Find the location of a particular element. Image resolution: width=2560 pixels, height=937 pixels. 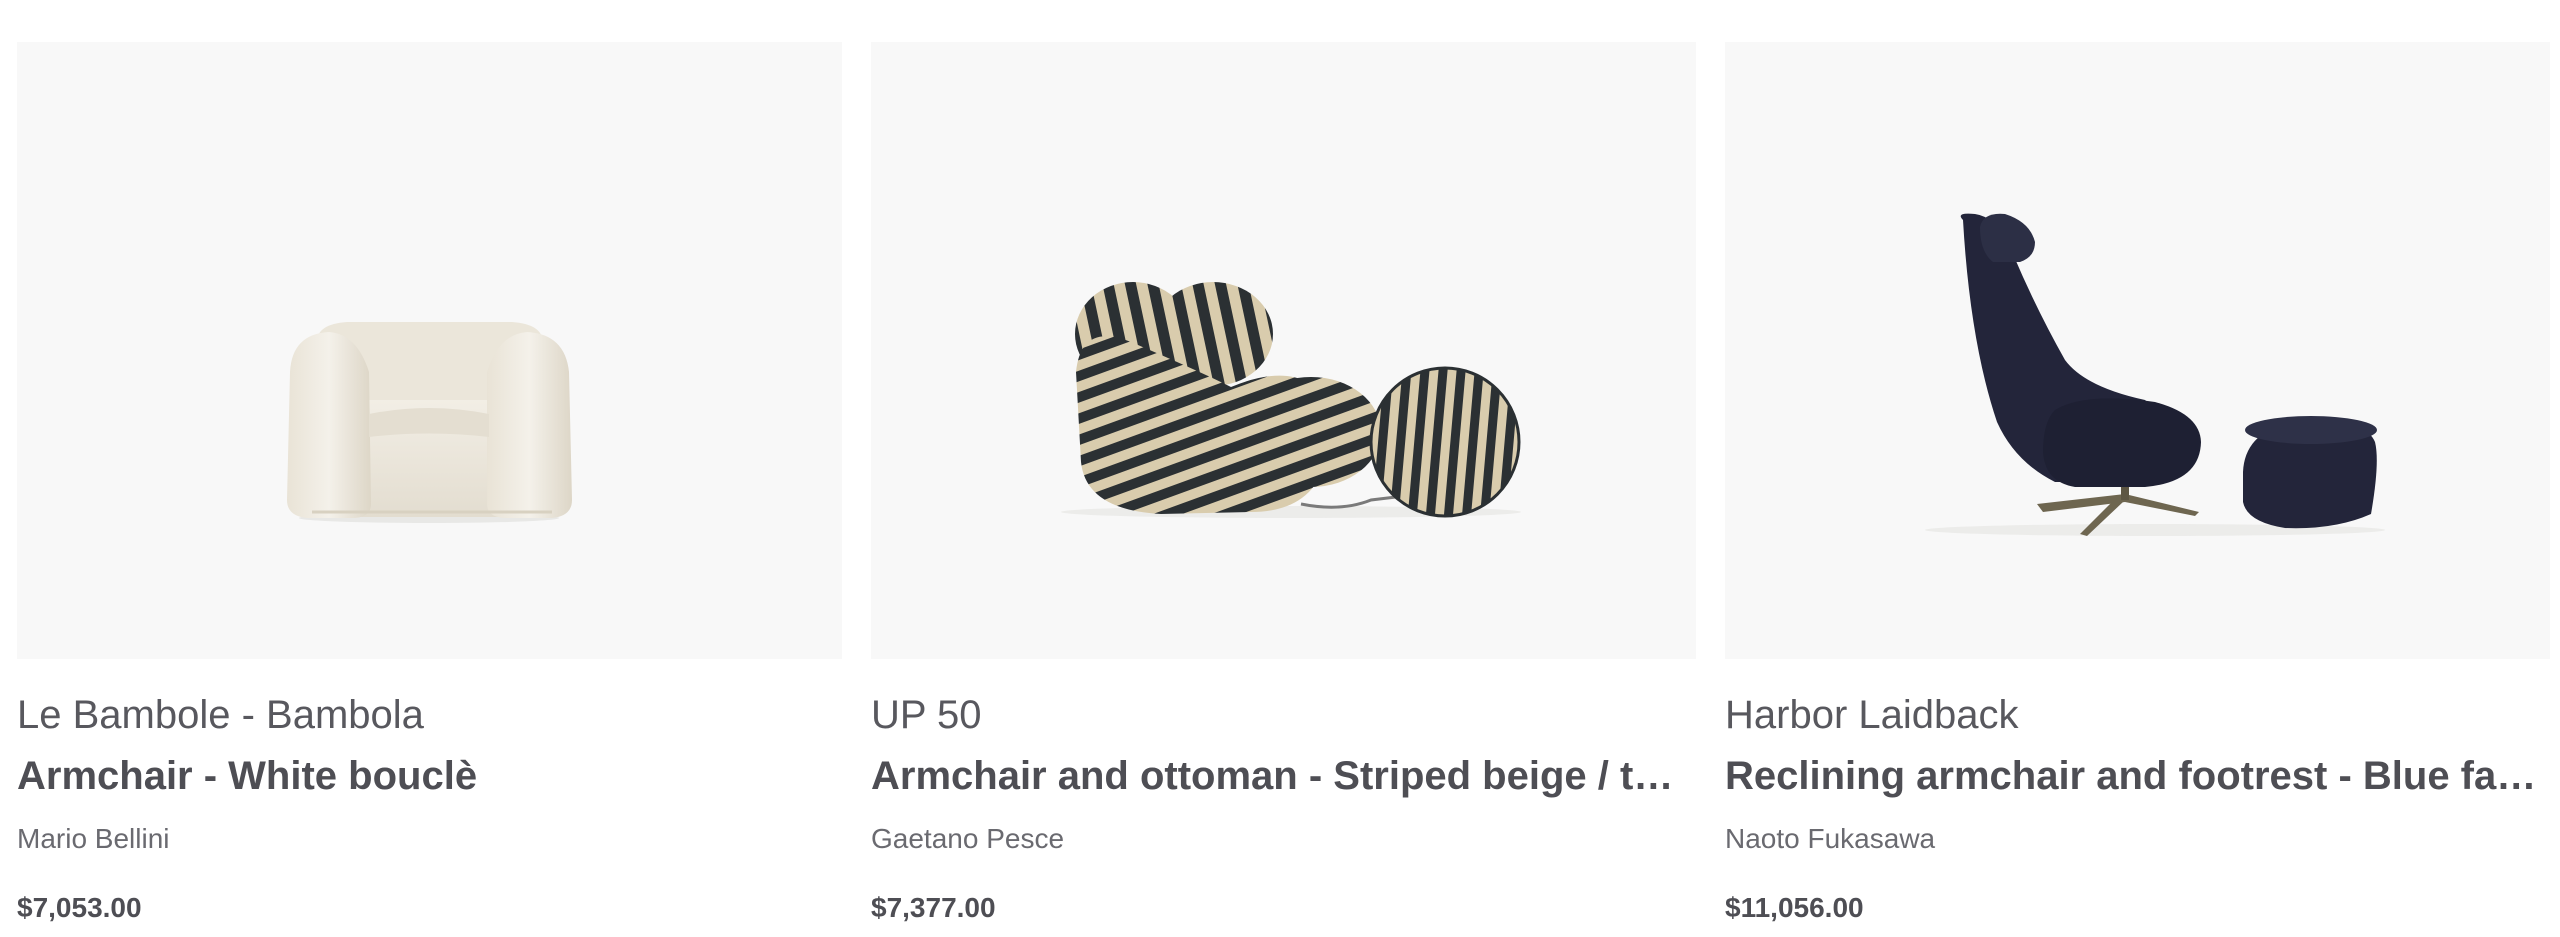

blue-reclining-armchair-footrest-image is located at coordinates (2155, 374).